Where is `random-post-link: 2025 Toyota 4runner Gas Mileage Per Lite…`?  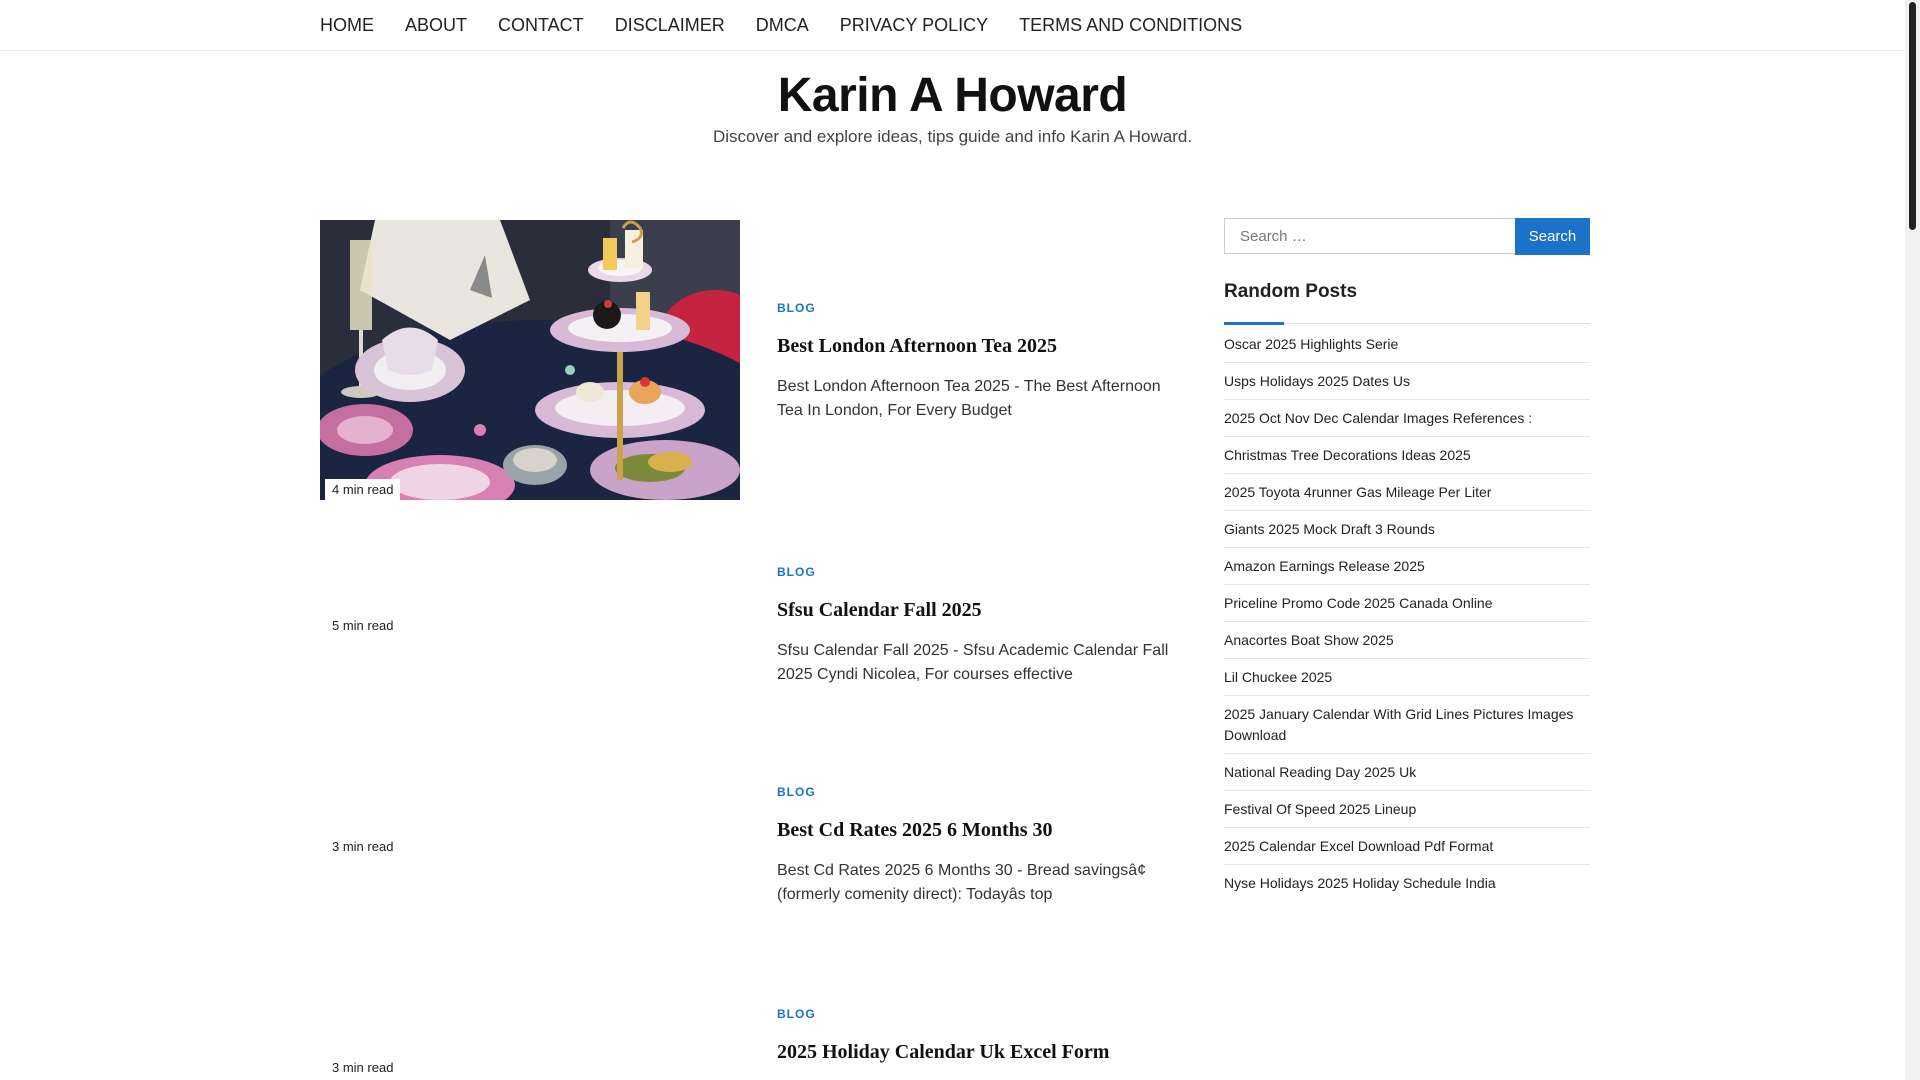 random-post-link: 2025 Toyota 4runner Gas Mileage Per Lite… is located at coordinates (1407, 492).